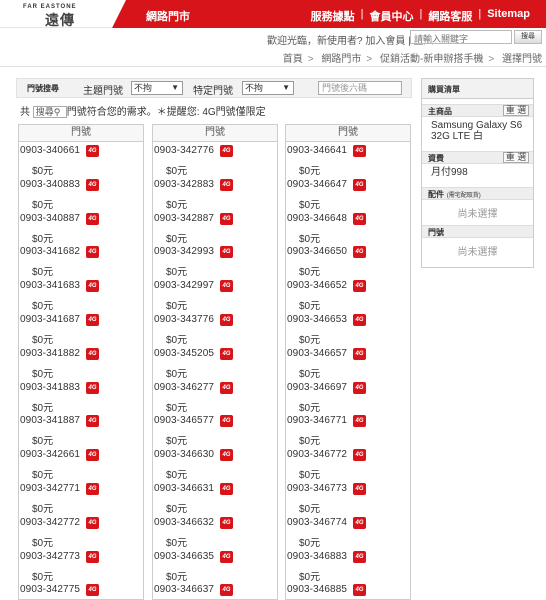 The width and height of the screenshot is (546, 600). What do you see at coordinates (317, 556) in the screenshot?
I see `phone-number: 0903-346883` at bounding box center [317, 556].